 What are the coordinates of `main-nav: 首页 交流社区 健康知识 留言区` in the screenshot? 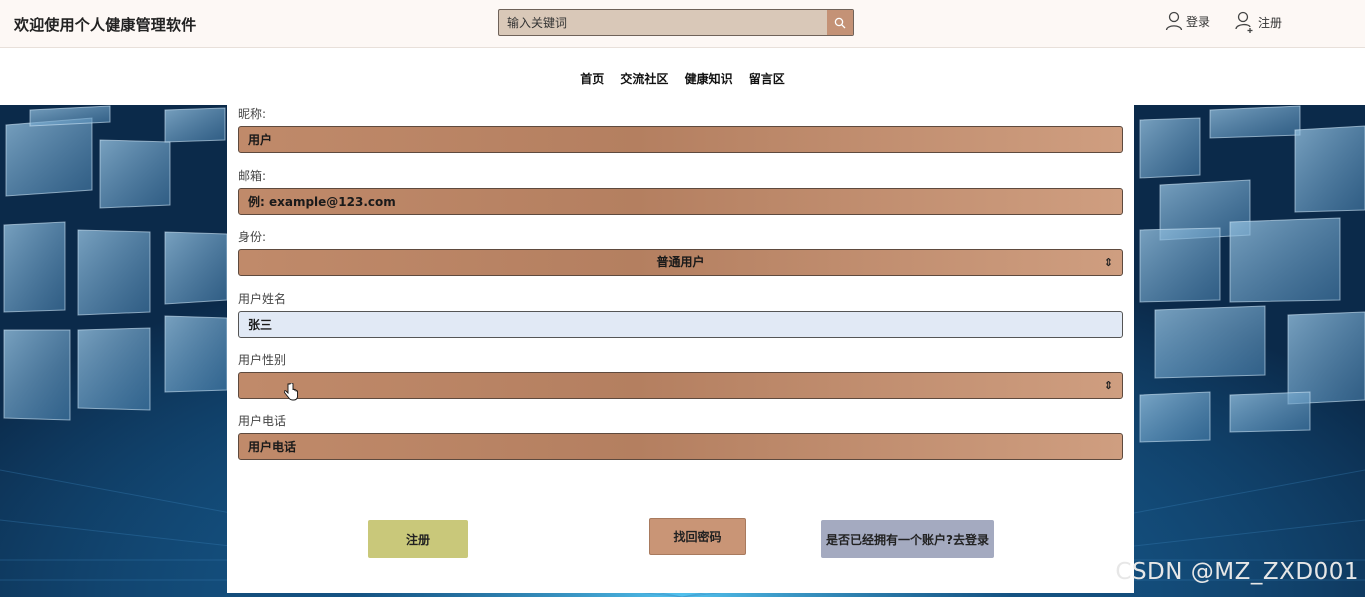 It's located at (682, 78).